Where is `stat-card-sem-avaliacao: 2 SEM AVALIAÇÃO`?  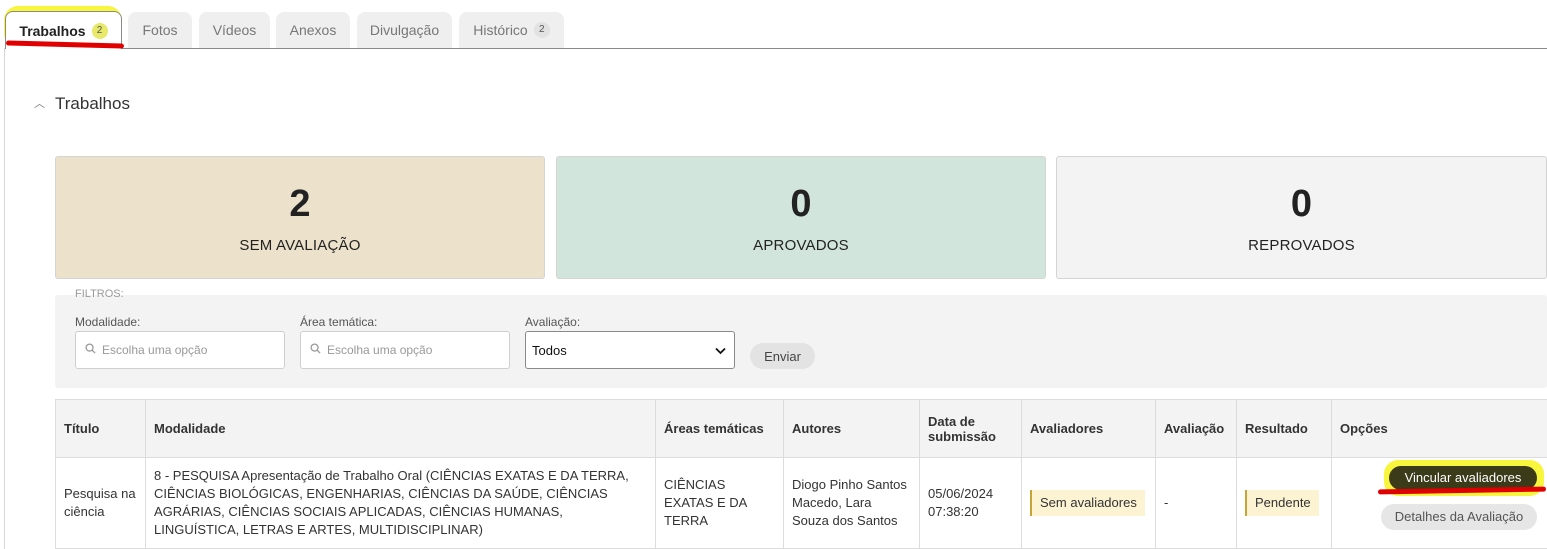 stat-card-sem-avaliacao: 2 SEM AVALIAÇÃO is located at coordinates (300, 217).